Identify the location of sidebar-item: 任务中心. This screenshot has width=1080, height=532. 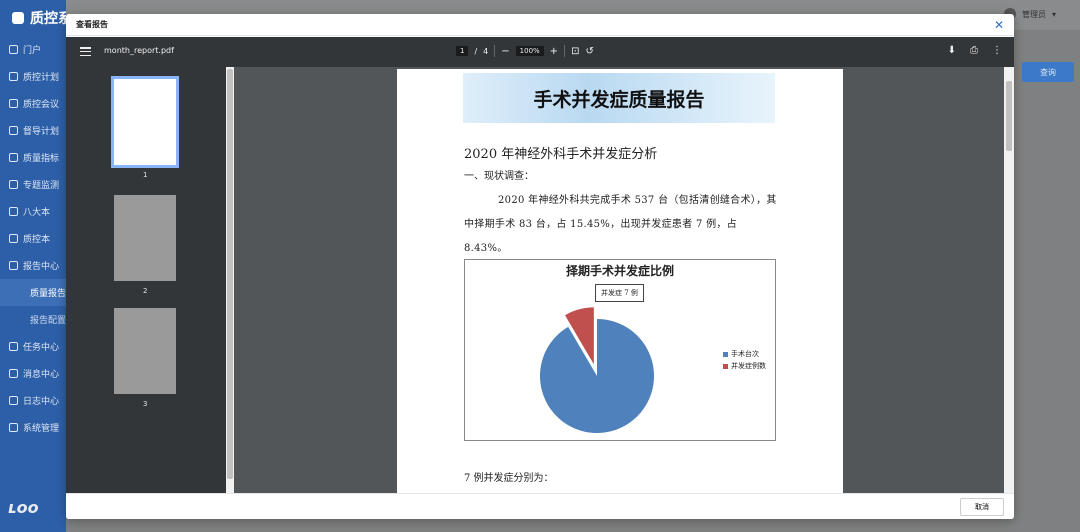
(33, 346).